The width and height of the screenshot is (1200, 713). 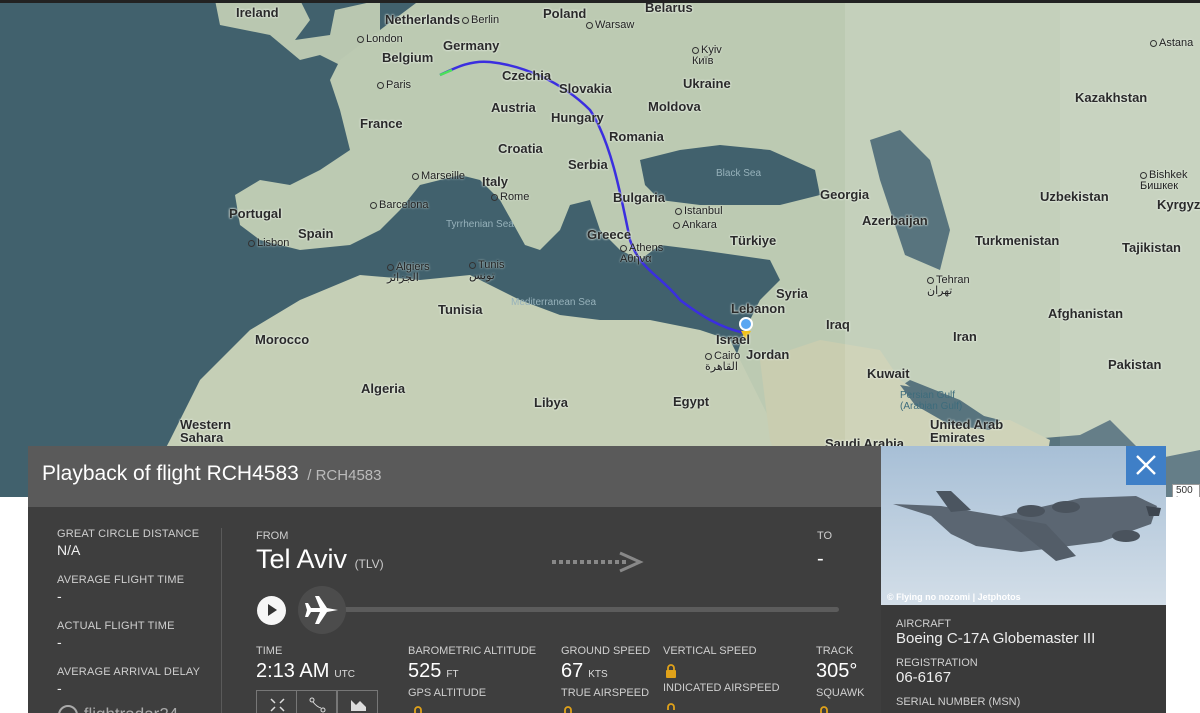 What do you see at coordinates (591, 609) in the screenshot?
I see `playback-timeline` at bounding box center [591, 609].